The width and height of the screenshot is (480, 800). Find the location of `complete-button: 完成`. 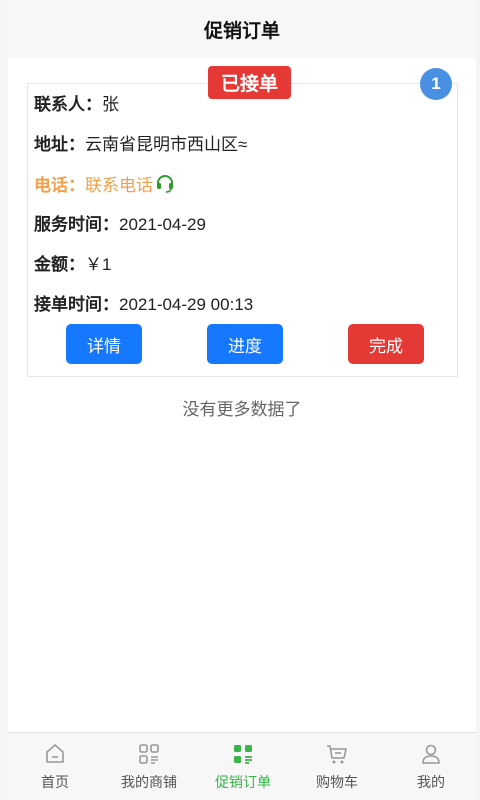

complete-button: 完成 is located at coordinates (386, 344).